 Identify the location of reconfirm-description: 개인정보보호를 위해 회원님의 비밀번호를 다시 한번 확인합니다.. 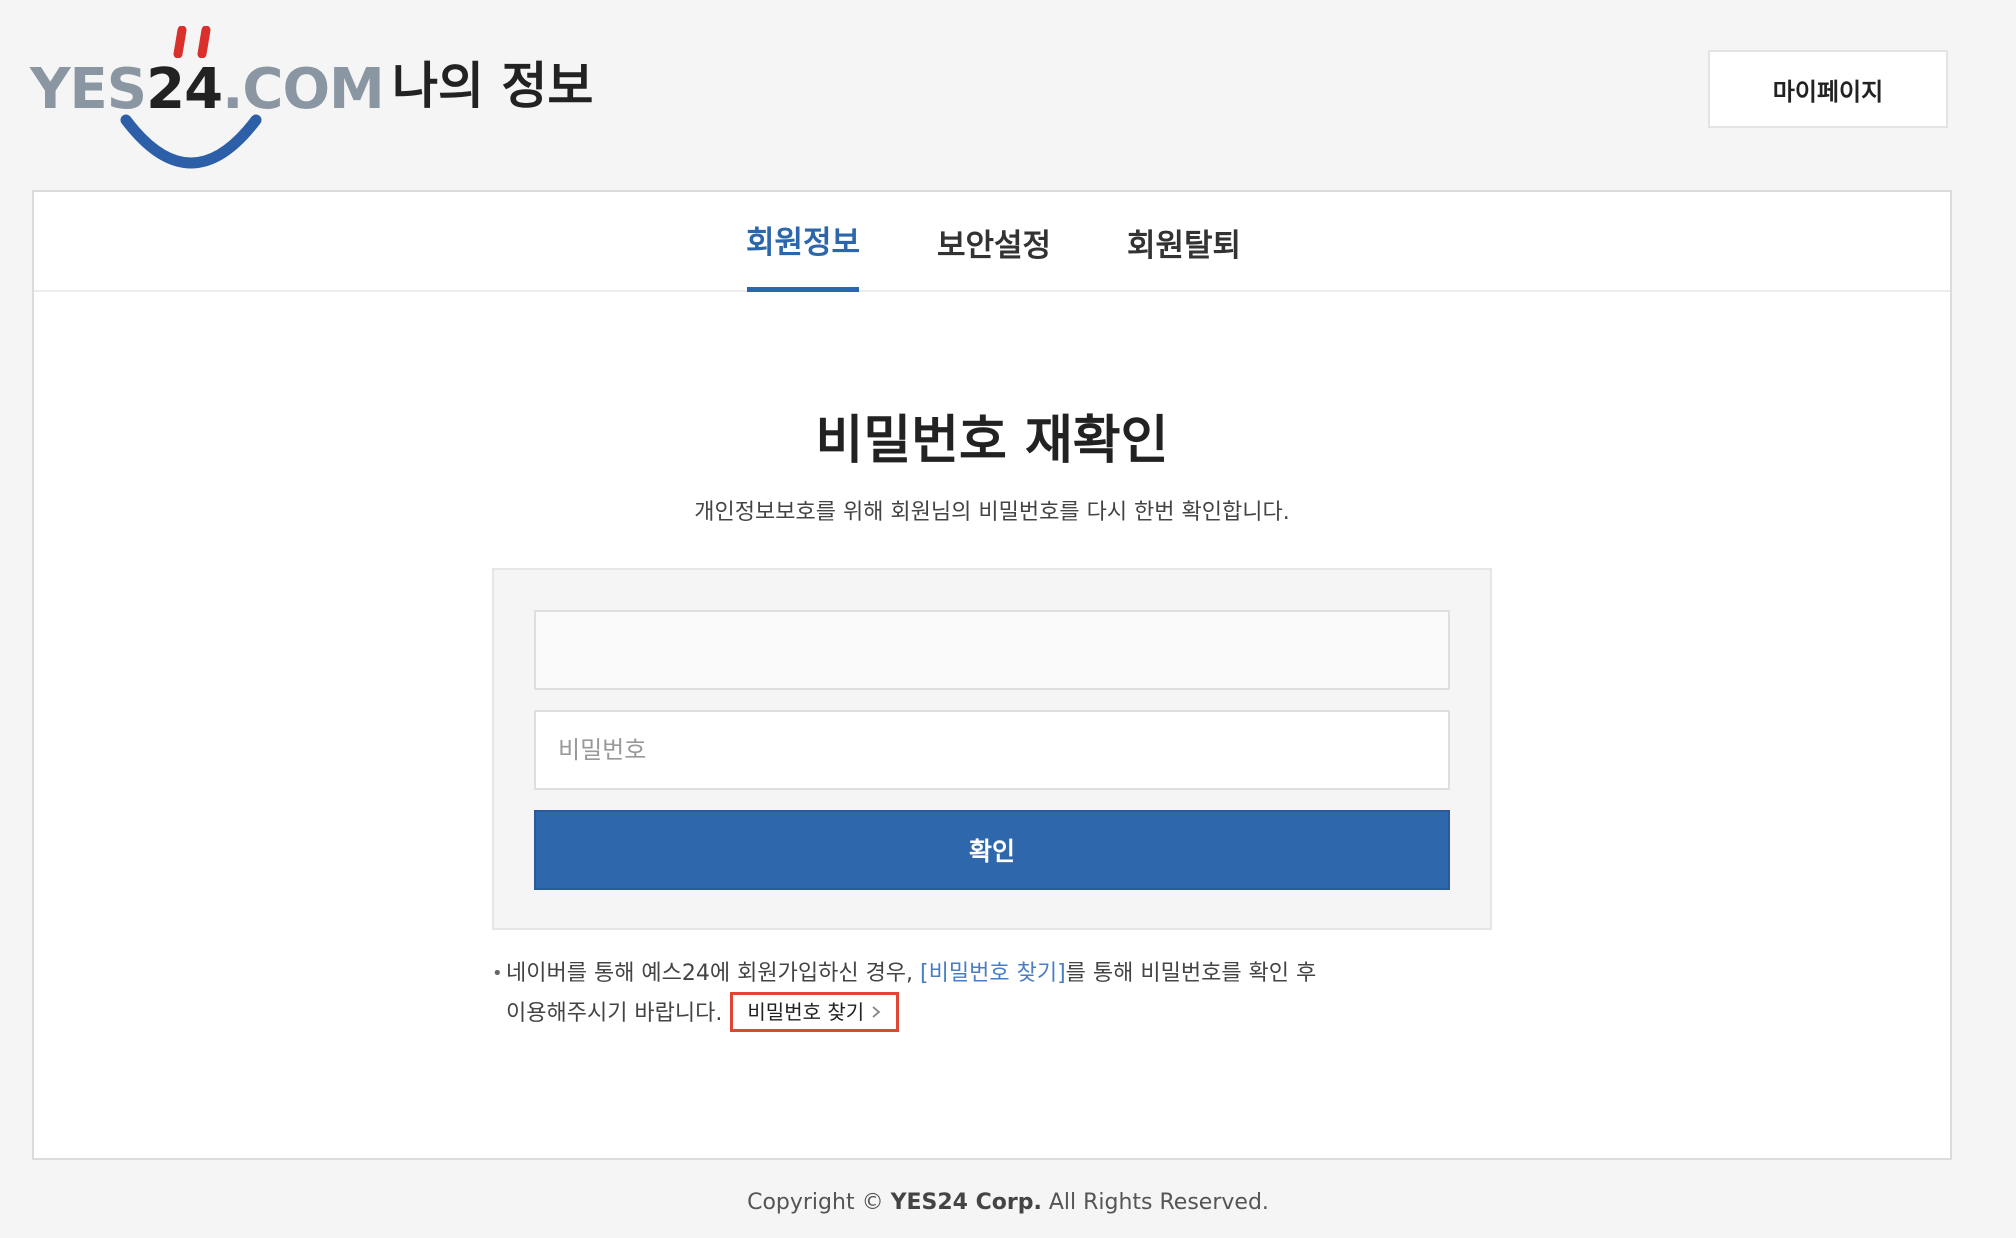
(992, 512).